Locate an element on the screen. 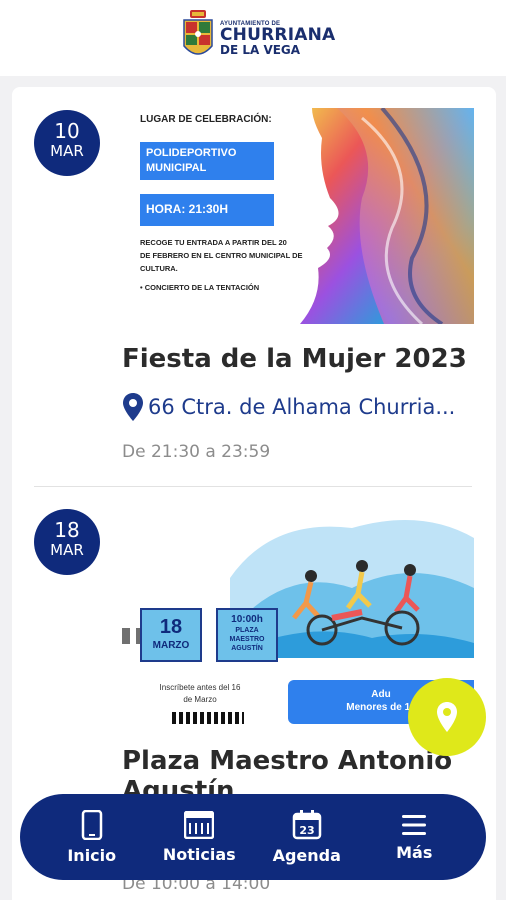 The image size is (506, 900). event-date-badge: 18 MAR is located at coordinates (67, 542).